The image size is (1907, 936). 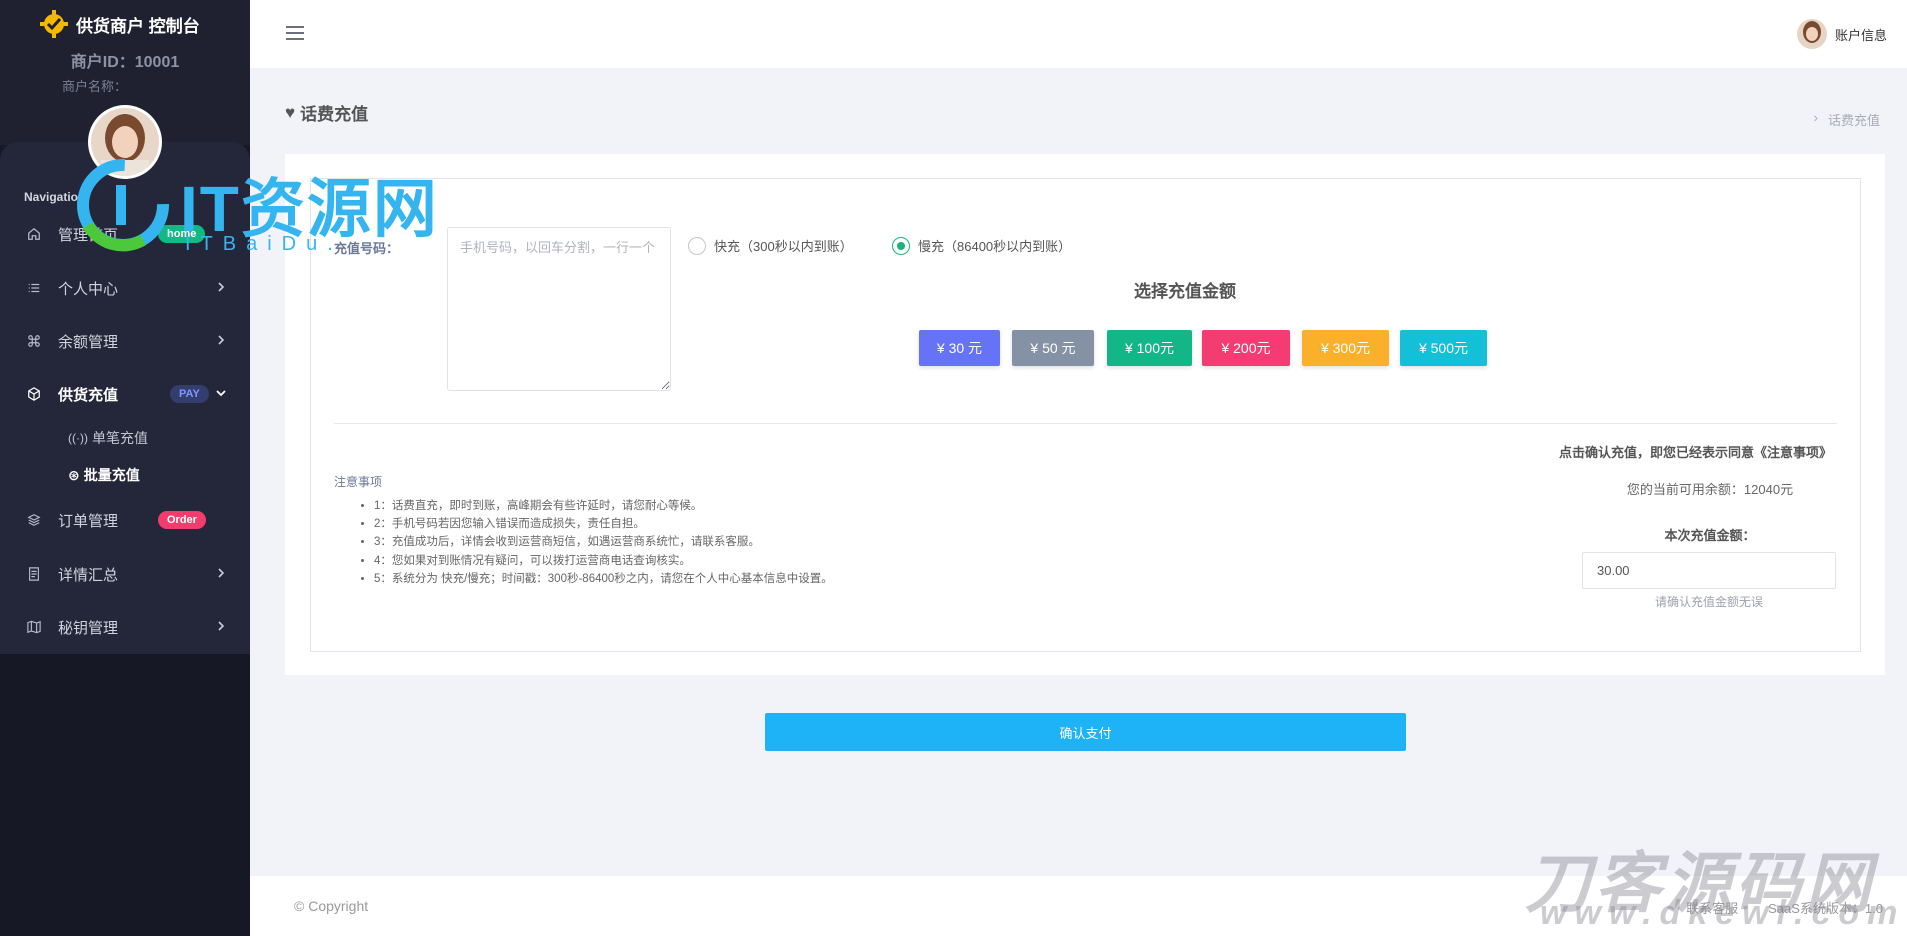 I want to click on merchant-name: 商户名称：, so click(x=95, y=86).